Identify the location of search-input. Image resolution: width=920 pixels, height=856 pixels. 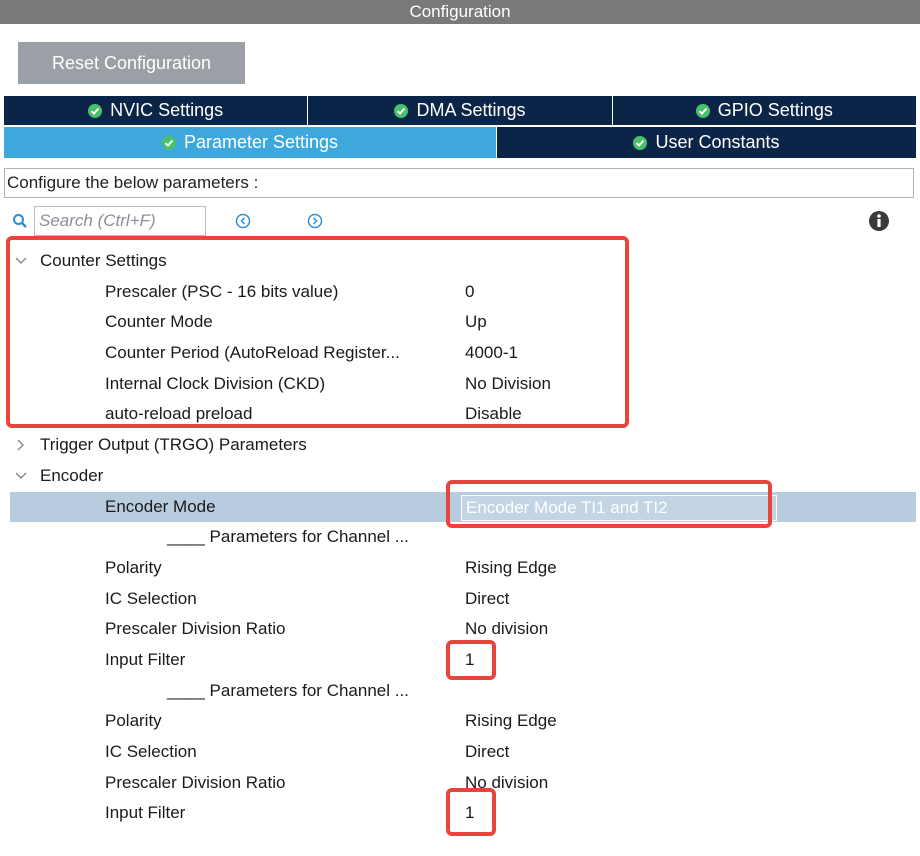
(120, 221).